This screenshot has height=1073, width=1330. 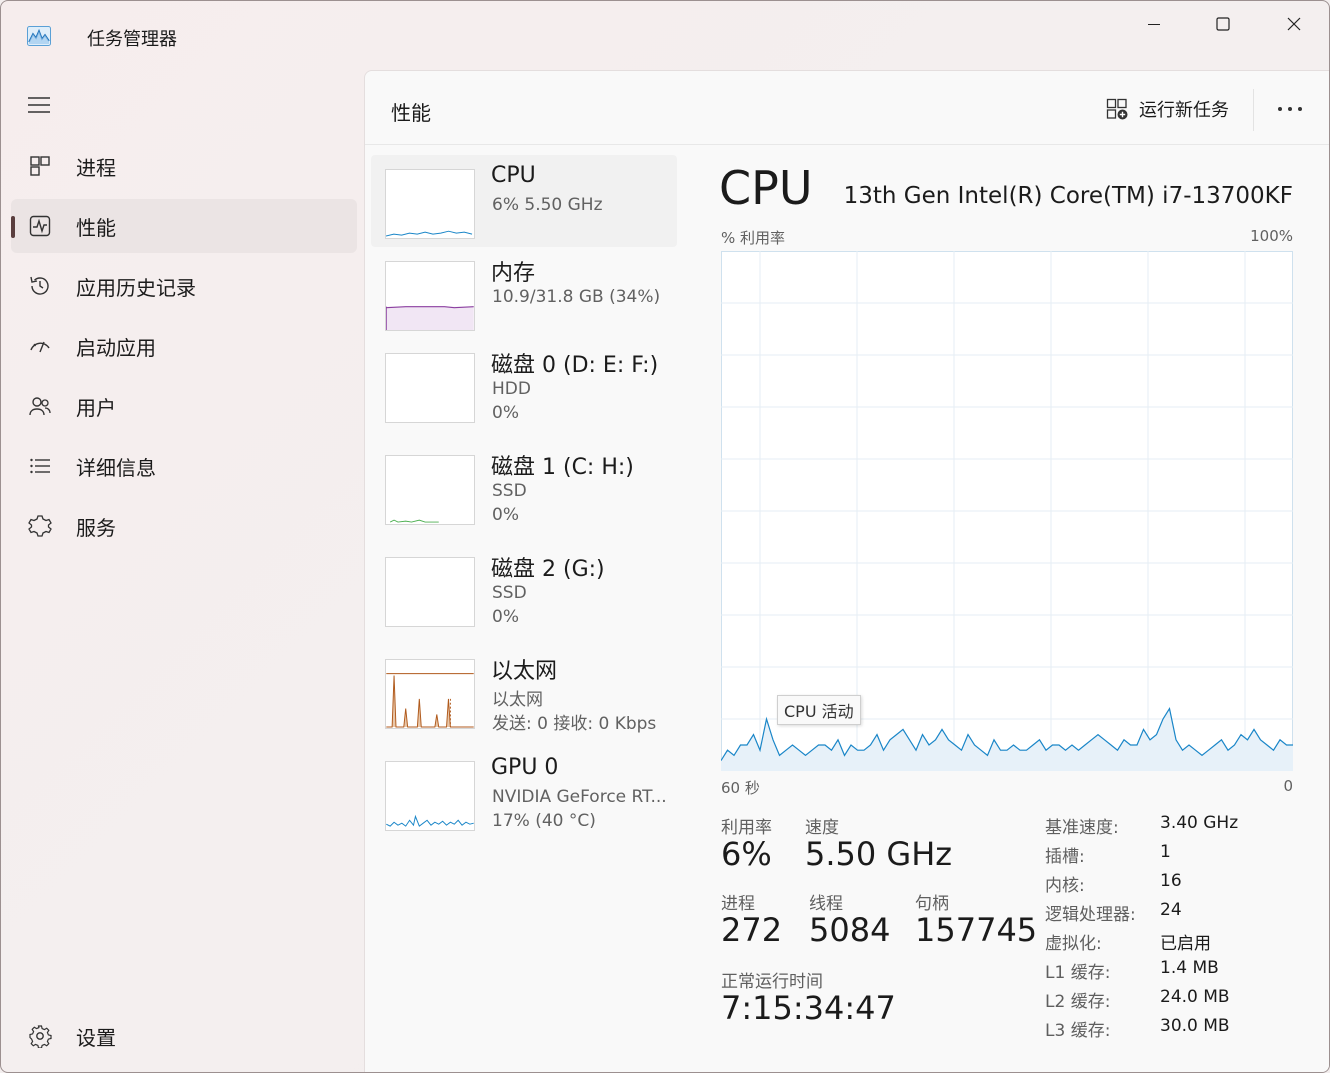 I want to click on details-icon, so click(x=40, y=466).